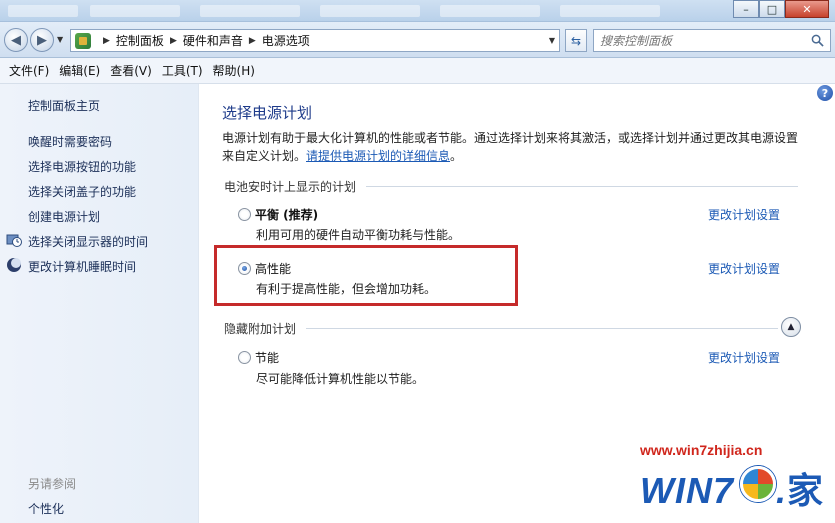 Image resolution: width=835 pixels, height=523 pixels. What do you see at coordinates (79, 71) in the screenshot?
I see `menu-edit: 编辑(E)` at bounding box center [79, 71].